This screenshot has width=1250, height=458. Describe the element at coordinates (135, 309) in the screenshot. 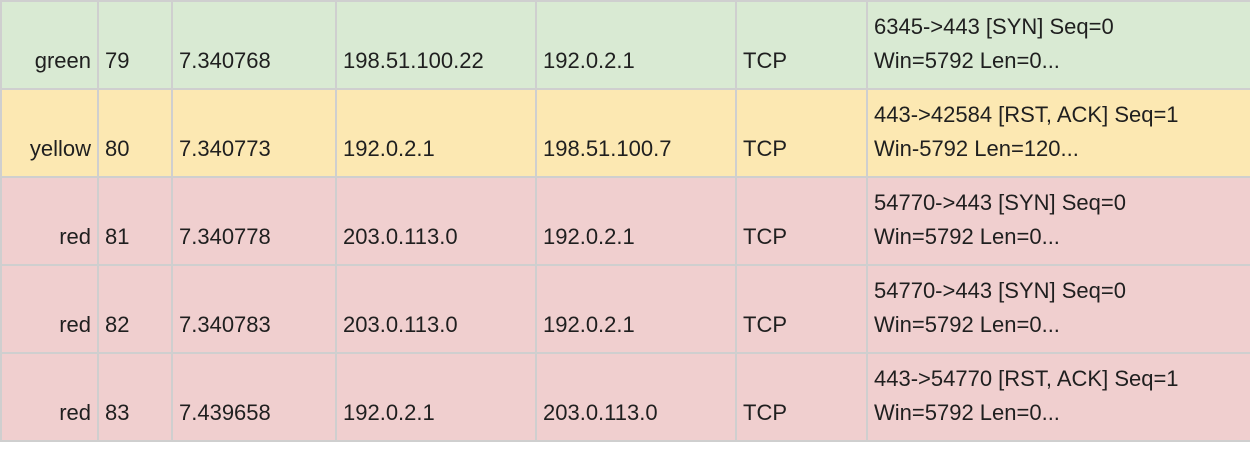

I see `number-cell: 82` at that location.